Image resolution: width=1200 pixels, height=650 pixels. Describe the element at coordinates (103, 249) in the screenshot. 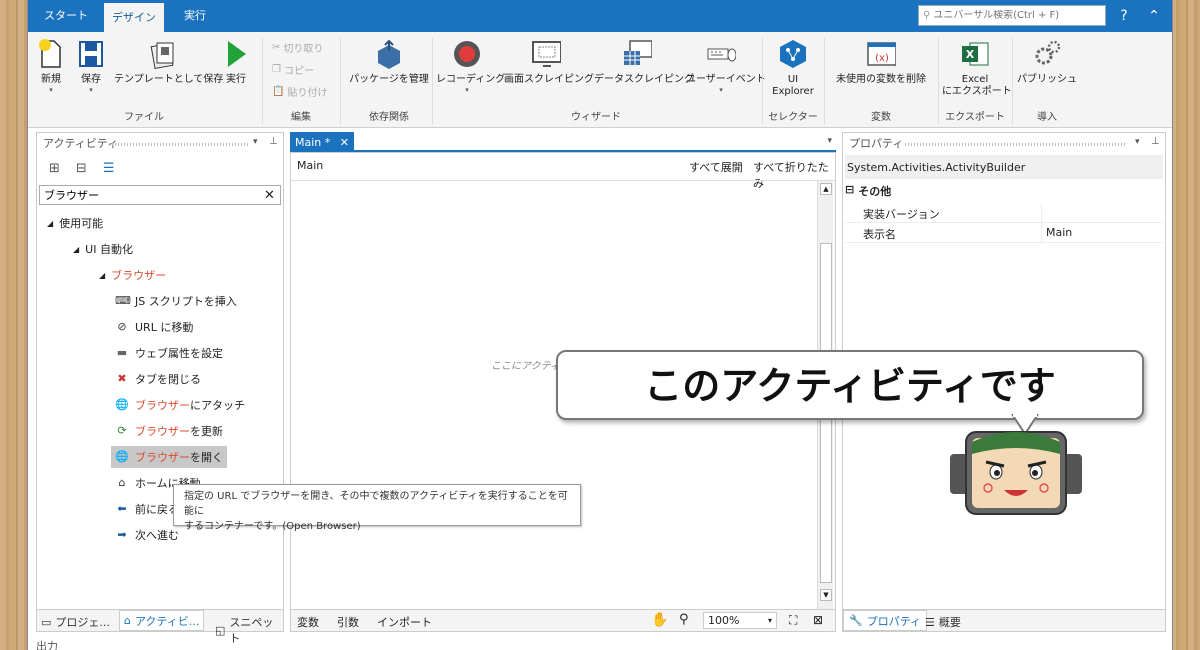

I see `tree-node-ui-automation: ◢ UI 自動化` at that location.